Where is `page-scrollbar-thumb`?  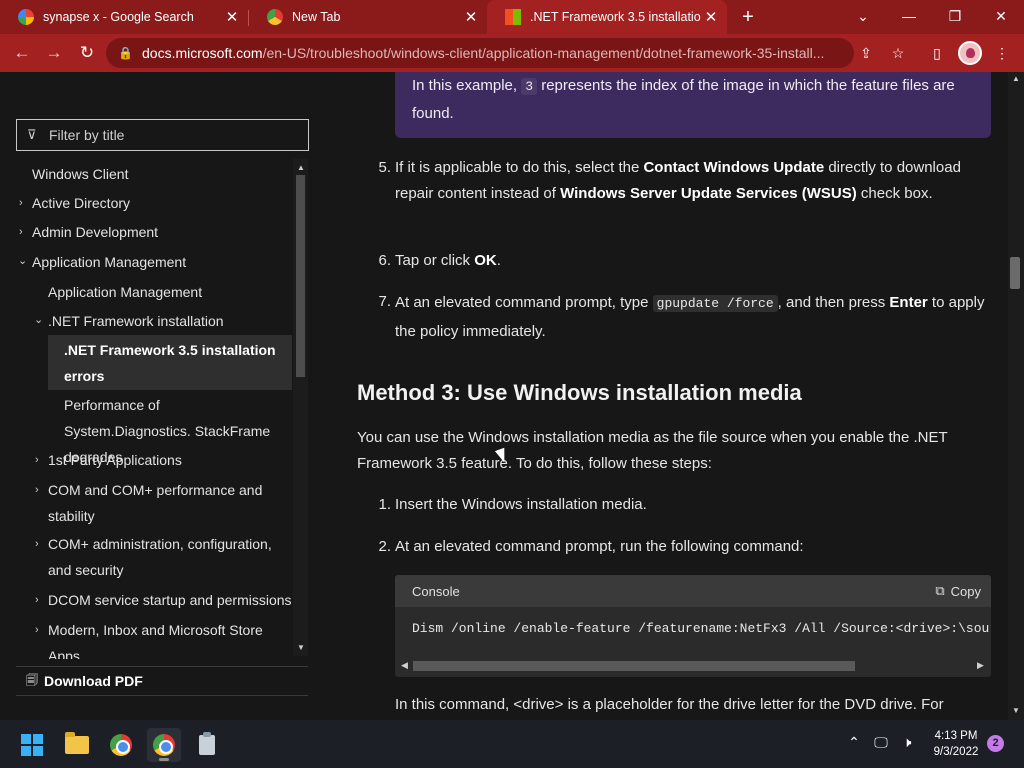 page-scrollbar-thumb is located at coordinates (1015, 273).